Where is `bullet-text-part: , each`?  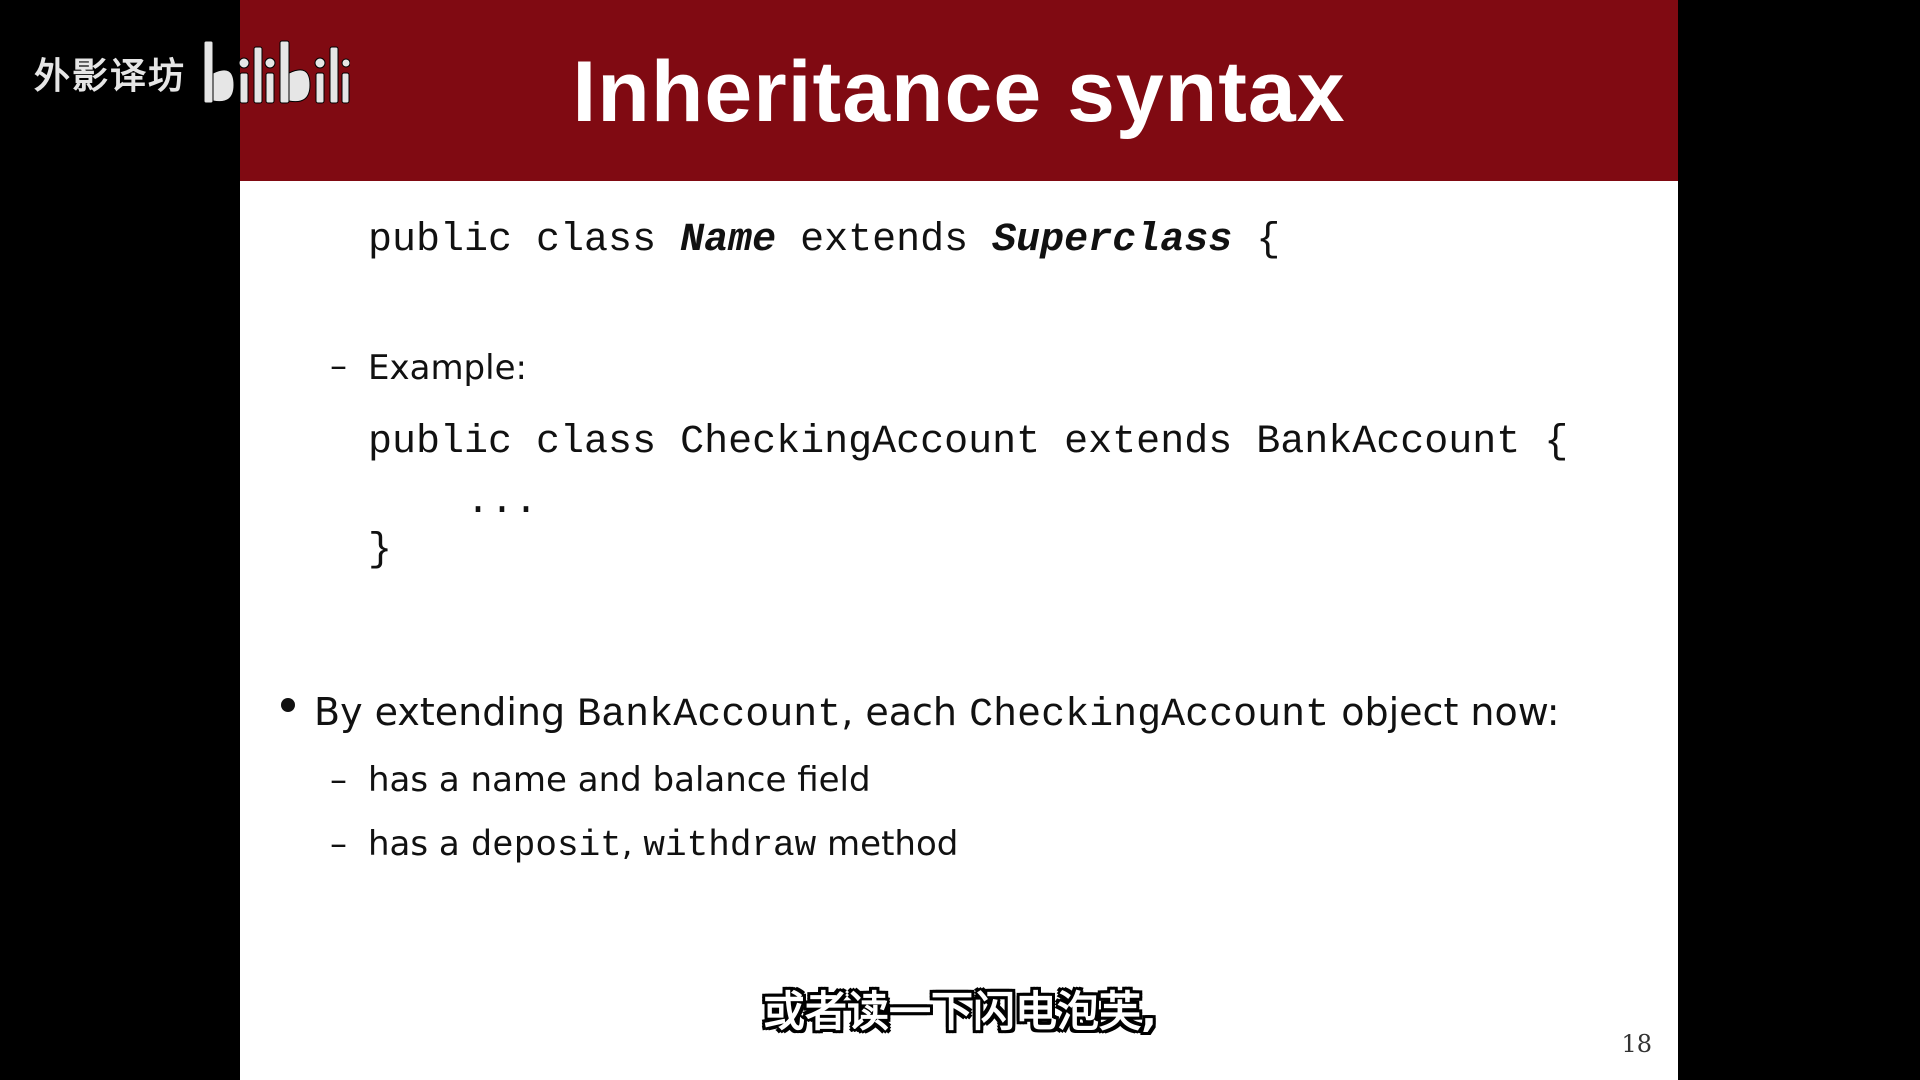 bullet-text-part: , each is located at coordinates (905, 712).